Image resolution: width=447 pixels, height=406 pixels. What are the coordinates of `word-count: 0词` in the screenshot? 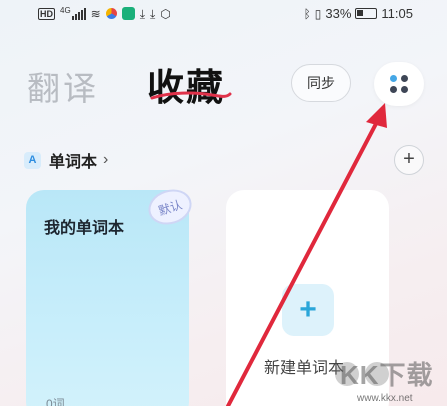 It's located at (55, 401).